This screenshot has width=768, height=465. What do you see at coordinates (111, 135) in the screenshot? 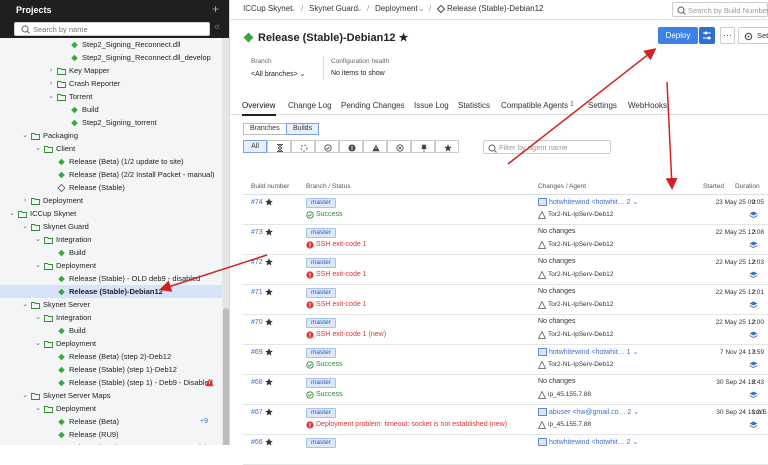
I see `sidebar-item: ⌄Packaging` at bounding box center [111, 135].